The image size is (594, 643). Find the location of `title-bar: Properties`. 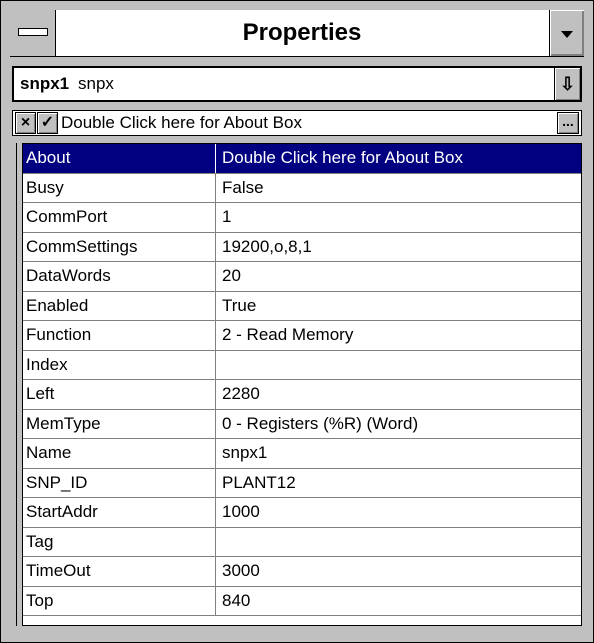

title-bar: Properties is located at coordinates (297, 33).